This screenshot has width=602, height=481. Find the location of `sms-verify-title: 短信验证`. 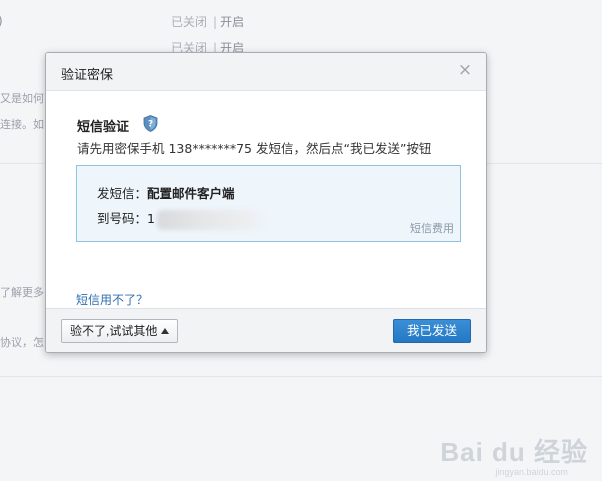

sms-verify-title: 短信验证 is located at coordinates (103, 127).